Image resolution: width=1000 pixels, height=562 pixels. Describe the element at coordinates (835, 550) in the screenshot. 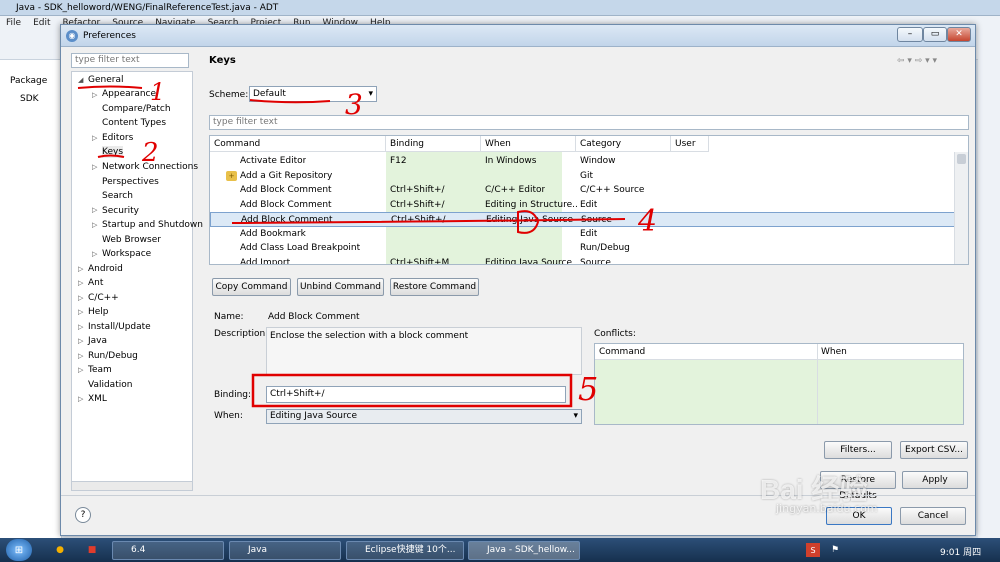

I see `tray-icons: ⚑` at that location.